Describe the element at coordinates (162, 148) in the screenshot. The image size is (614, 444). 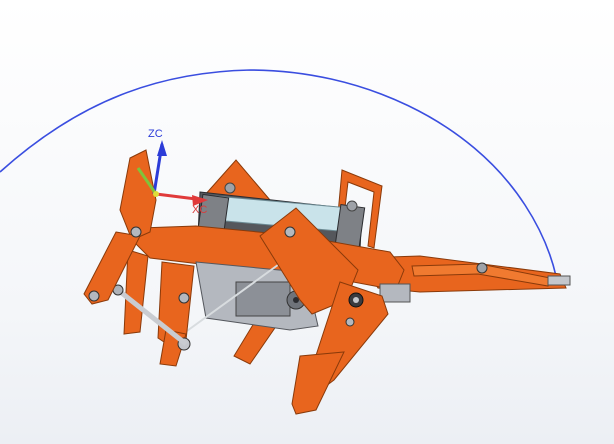
I see `z-axis-arrowhead` at that location.